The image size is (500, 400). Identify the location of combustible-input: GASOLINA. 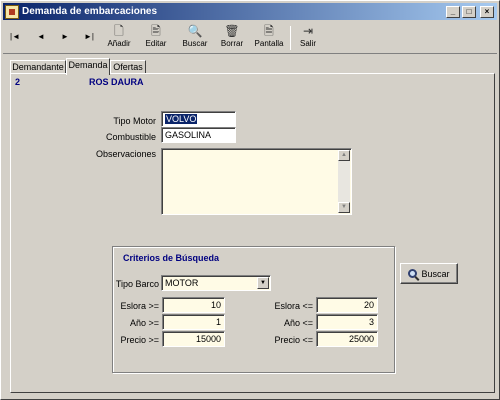
(198, 135).